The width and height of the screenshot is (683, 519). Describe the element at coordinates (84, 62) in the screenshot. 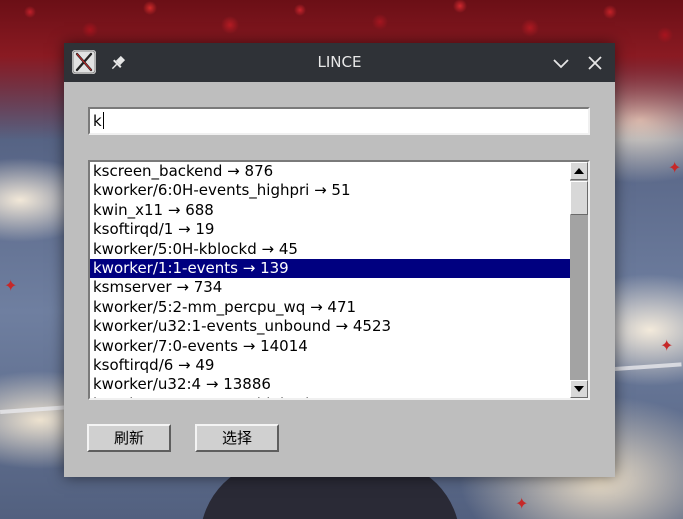

I see `x-logo-icon` at that location.